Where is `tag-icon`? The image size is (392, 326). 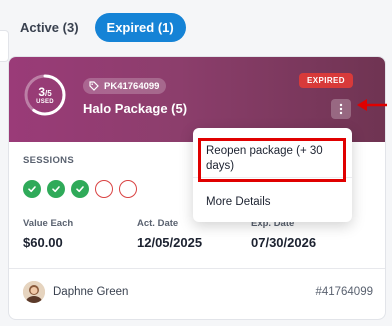
tag-icon is located at coordinates (94, 86).